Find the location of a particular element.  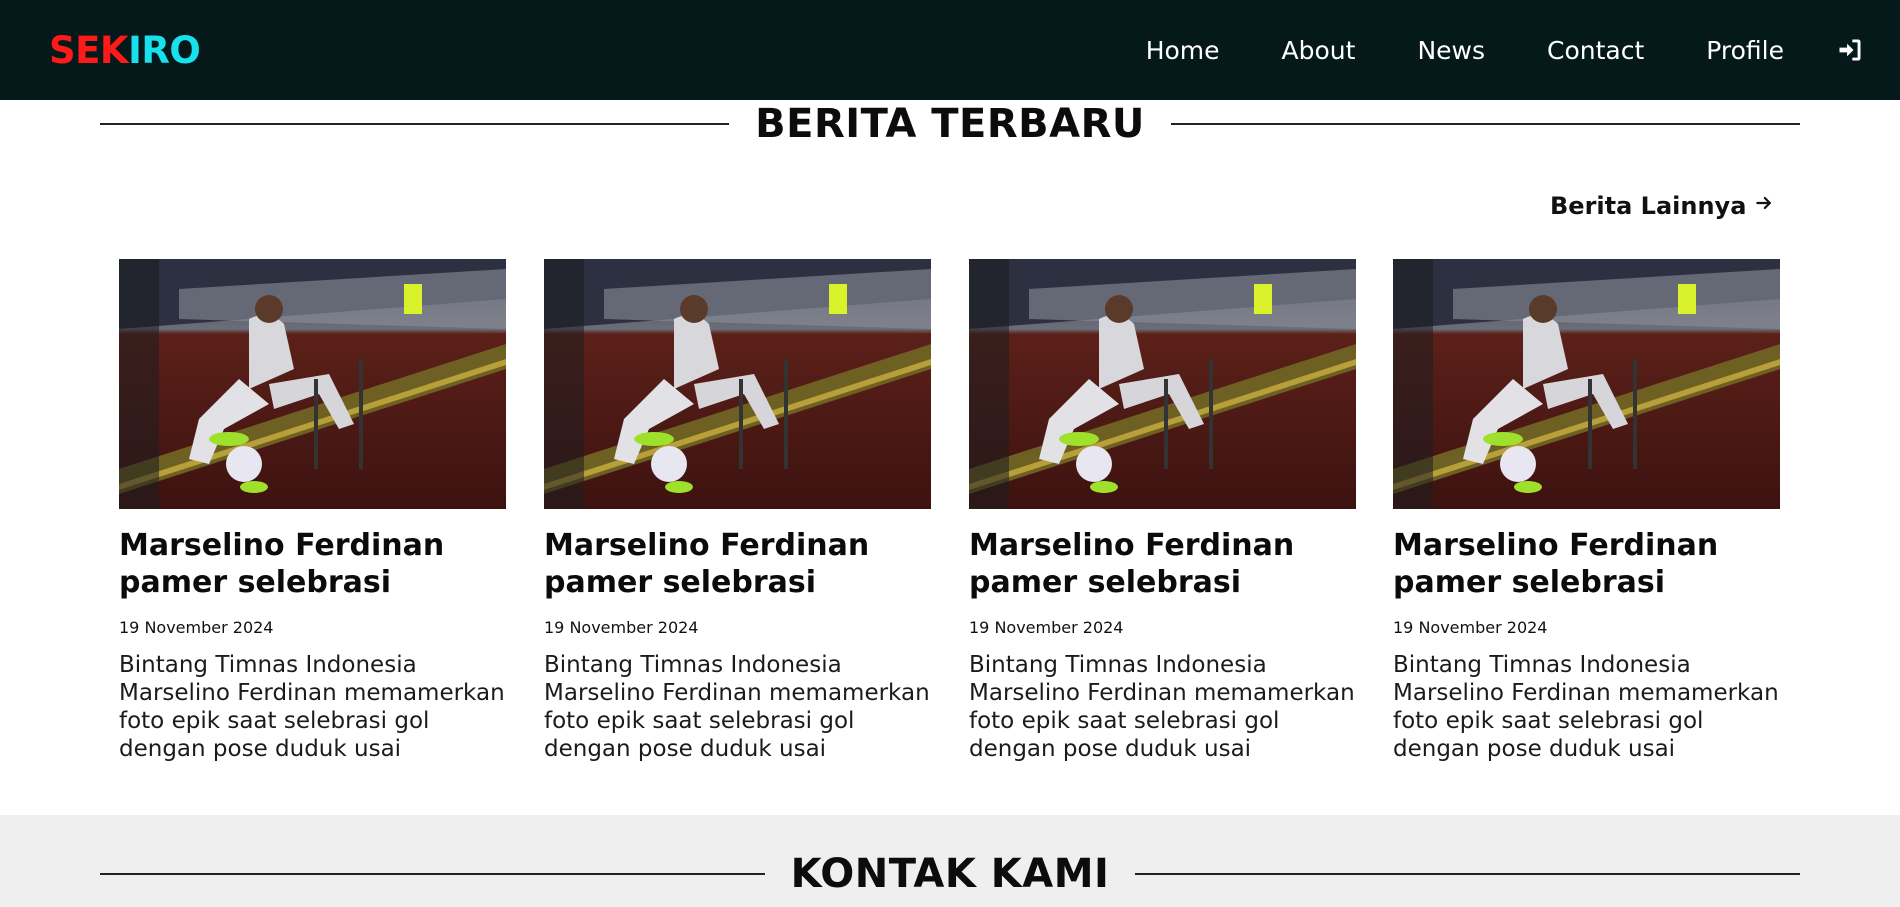

more-news-link: Berita Lainnya is located at coordinates (1662, 206).